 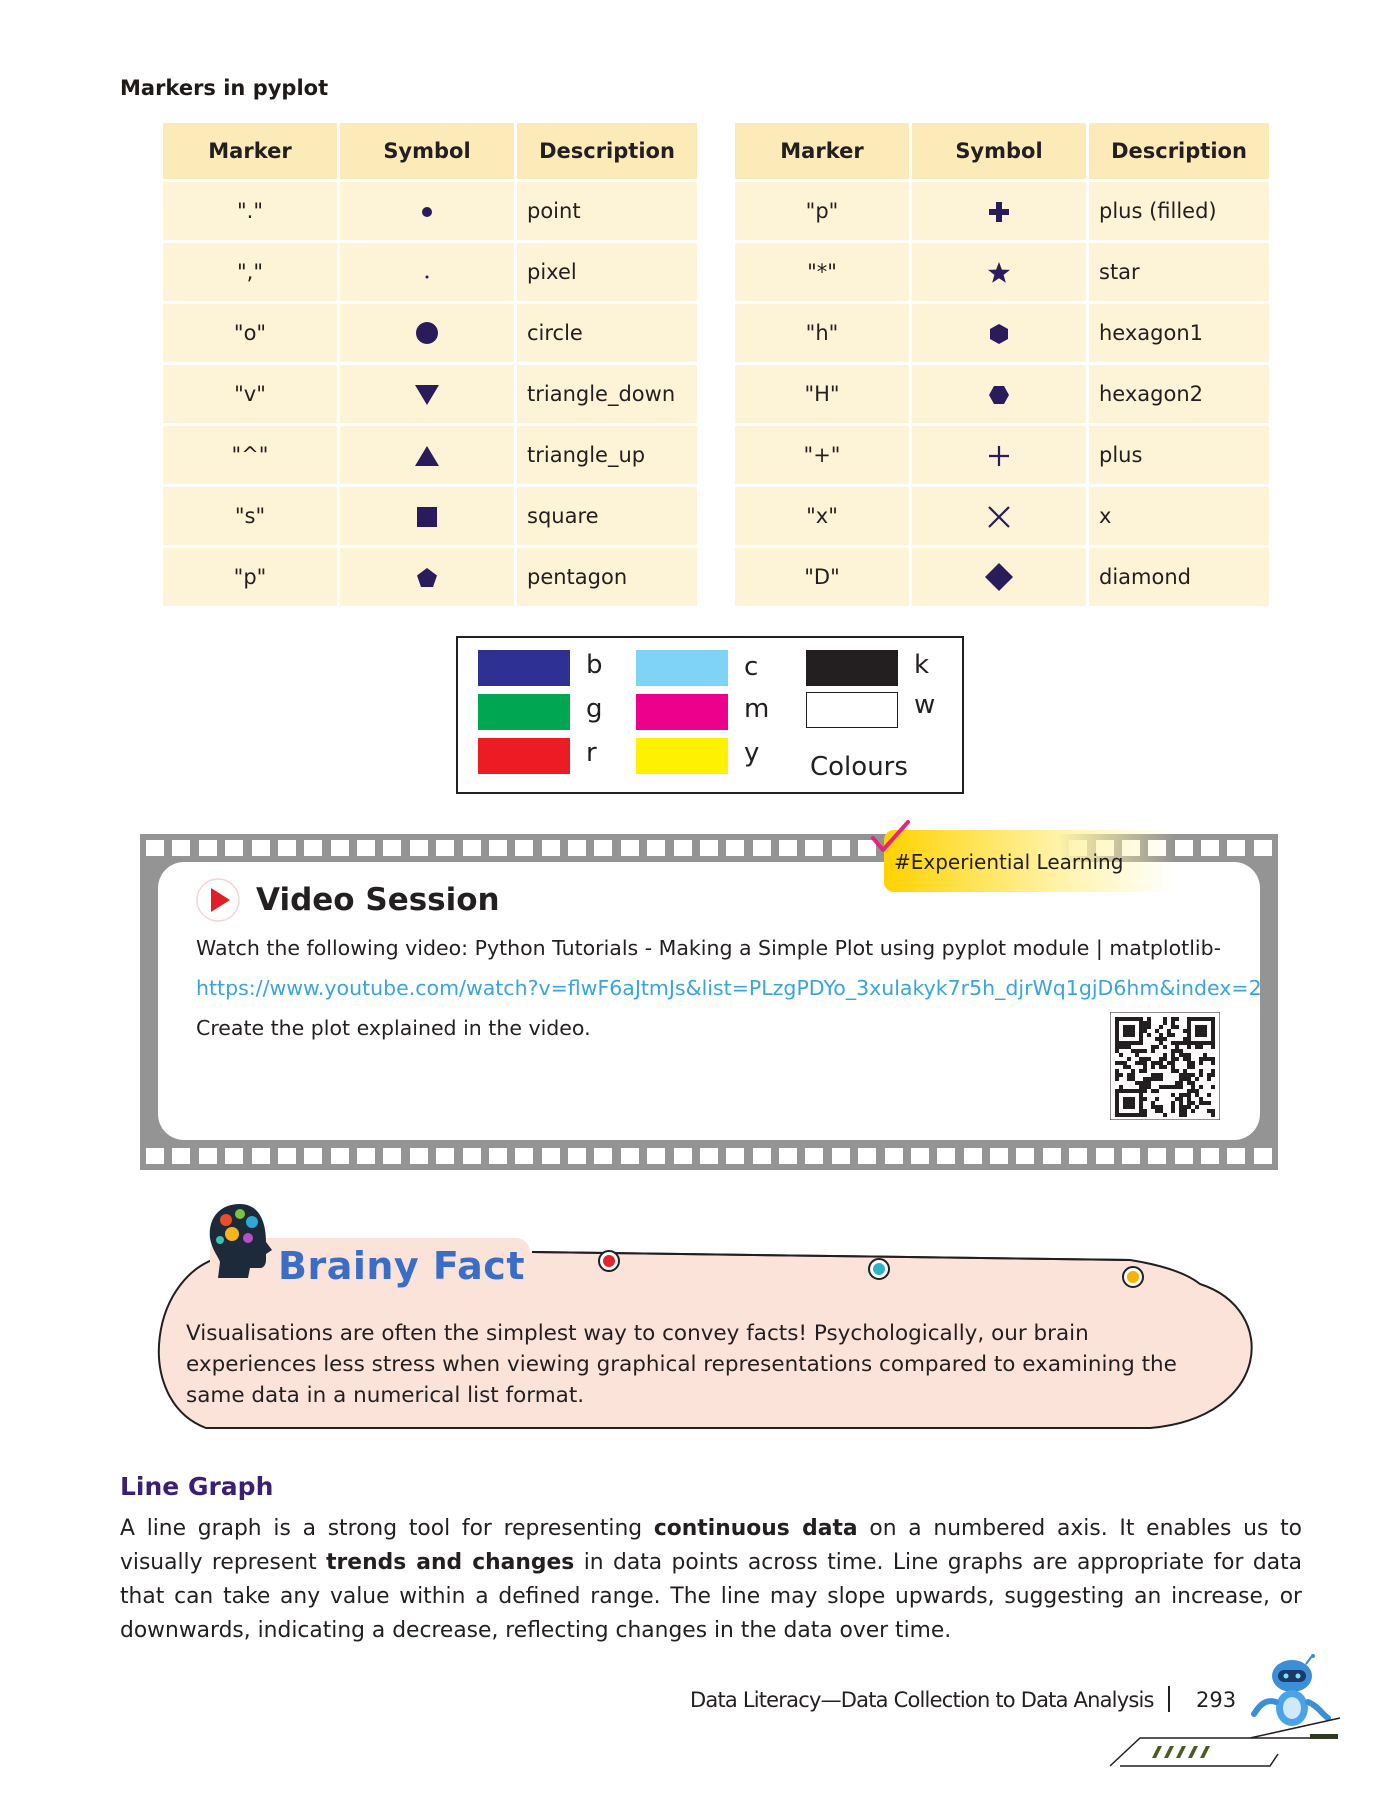 I want to click on table-row: "o" circle, so click(x=430, y=333).